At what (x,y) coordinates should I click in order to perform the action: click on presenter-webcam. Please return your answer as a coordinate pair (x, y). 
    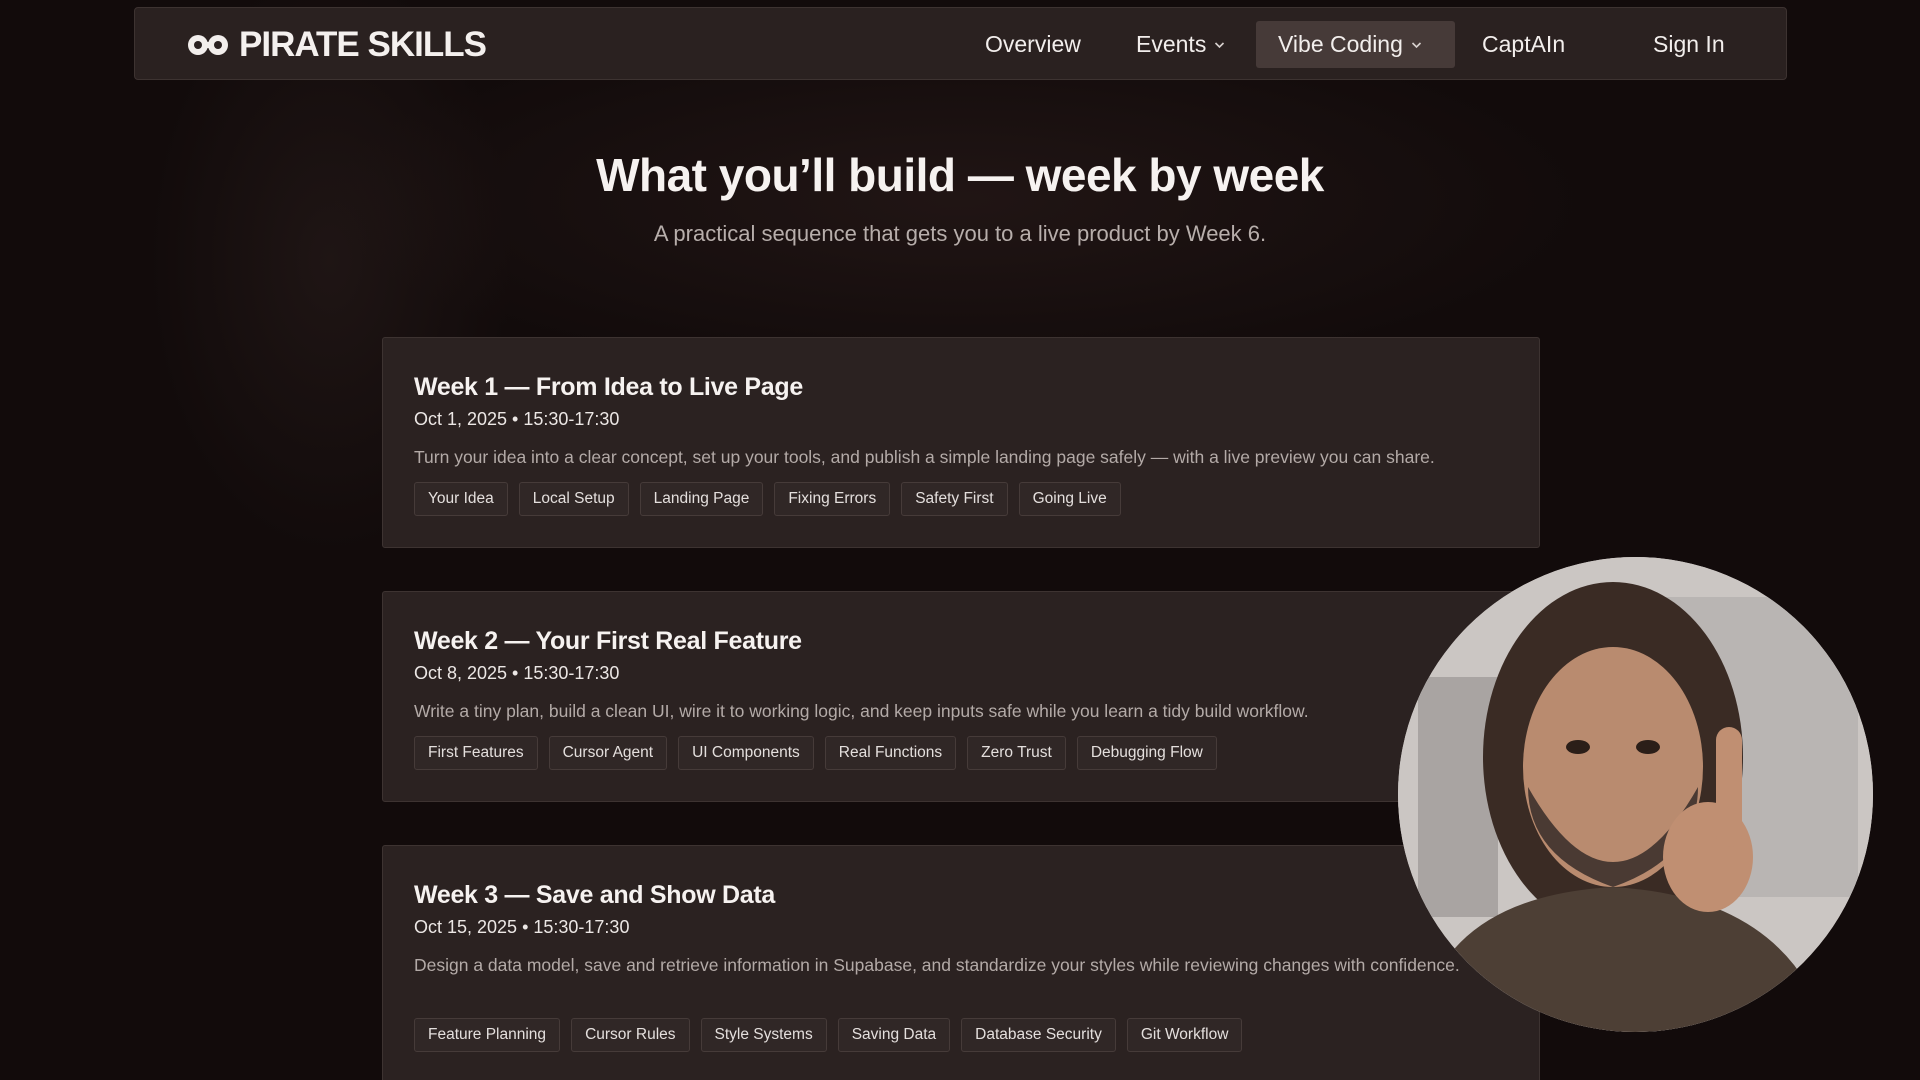
    Looking at the image, I should click on (1635, 794).